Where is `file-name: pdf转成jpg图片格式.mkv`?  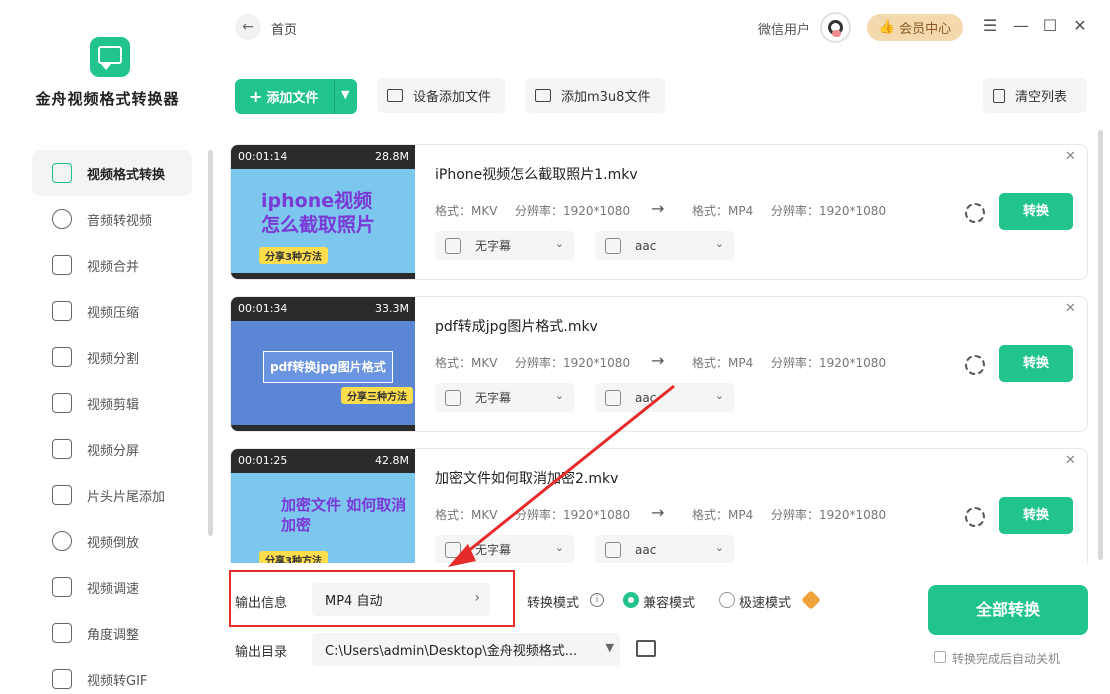 file-name: pdf转成jpg图片格式.mkv is located at coordinates (516, 327).